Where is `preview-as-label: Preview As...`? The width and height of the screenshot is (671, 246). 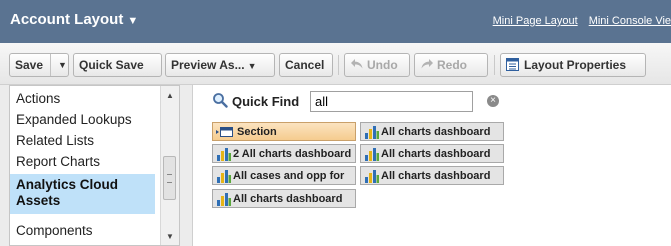
preview-as-label: Preview As... is located at coordinates (208, 65).